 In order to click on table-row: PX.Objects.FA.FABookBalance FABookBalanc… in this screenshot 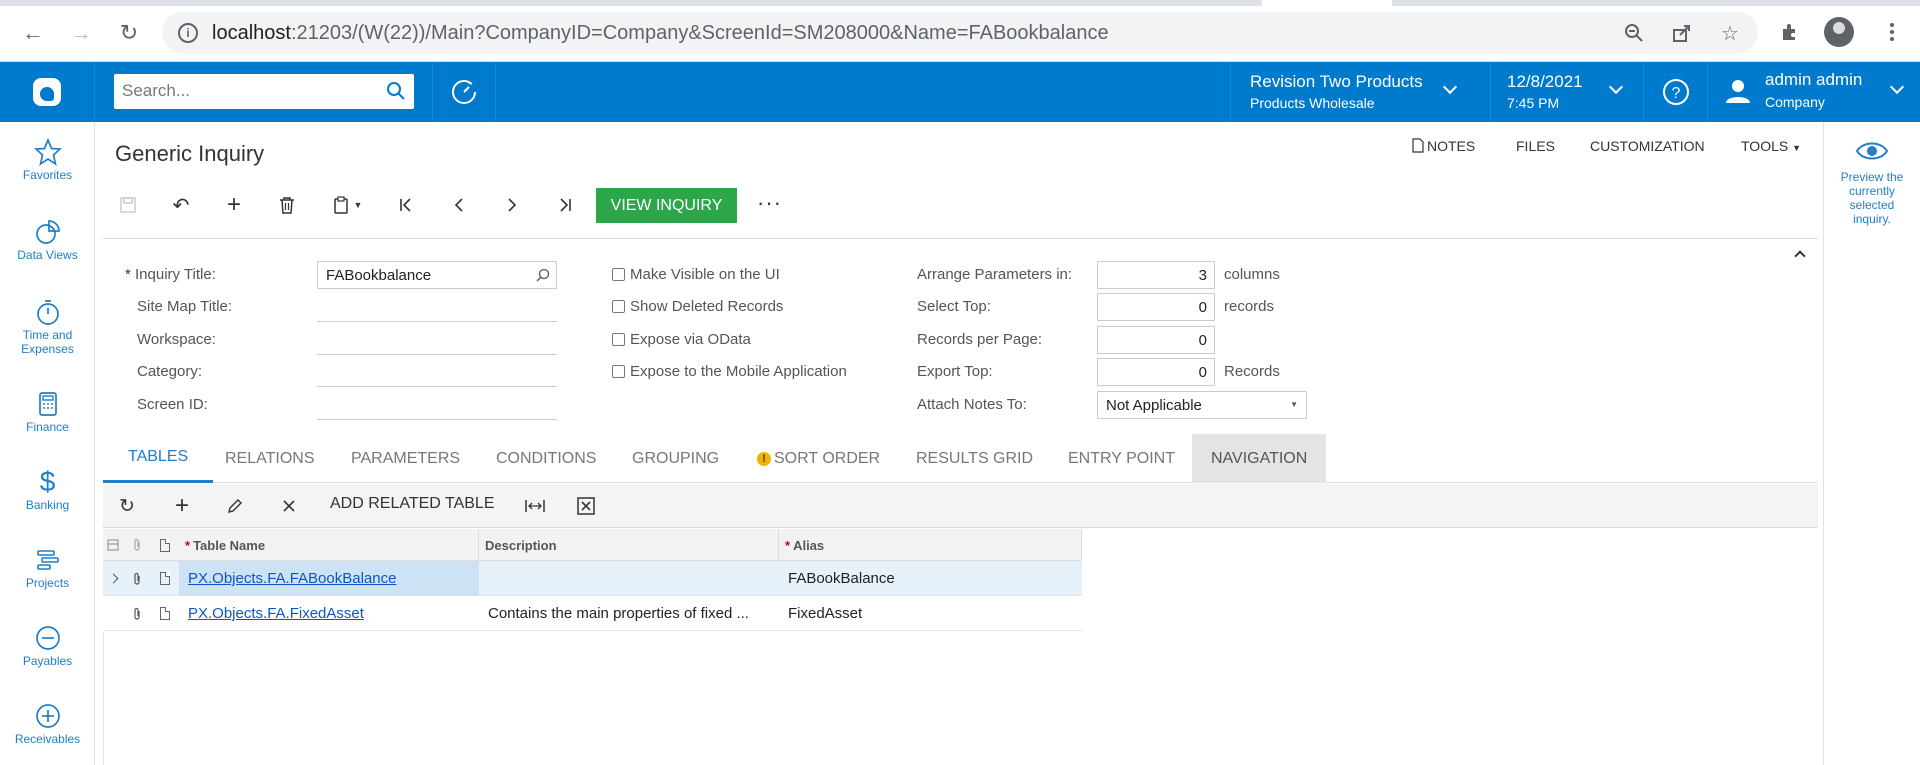, I will do `click(592, 578)`.